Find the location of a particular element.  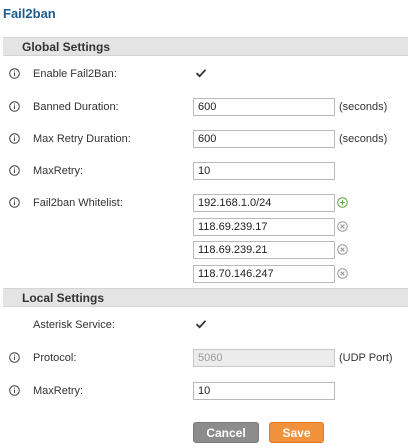

page-title: Fail2ban is located at coordinates (29, 13).